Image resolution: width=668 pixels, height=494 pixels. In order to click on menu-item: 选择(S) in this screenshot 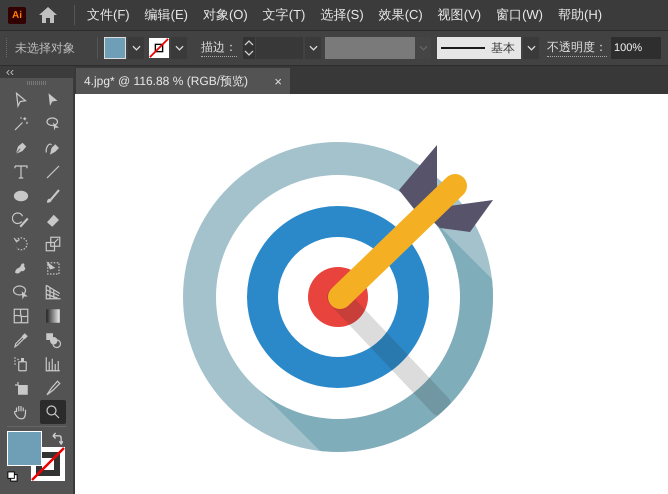, I will do `click(342, 15)`.